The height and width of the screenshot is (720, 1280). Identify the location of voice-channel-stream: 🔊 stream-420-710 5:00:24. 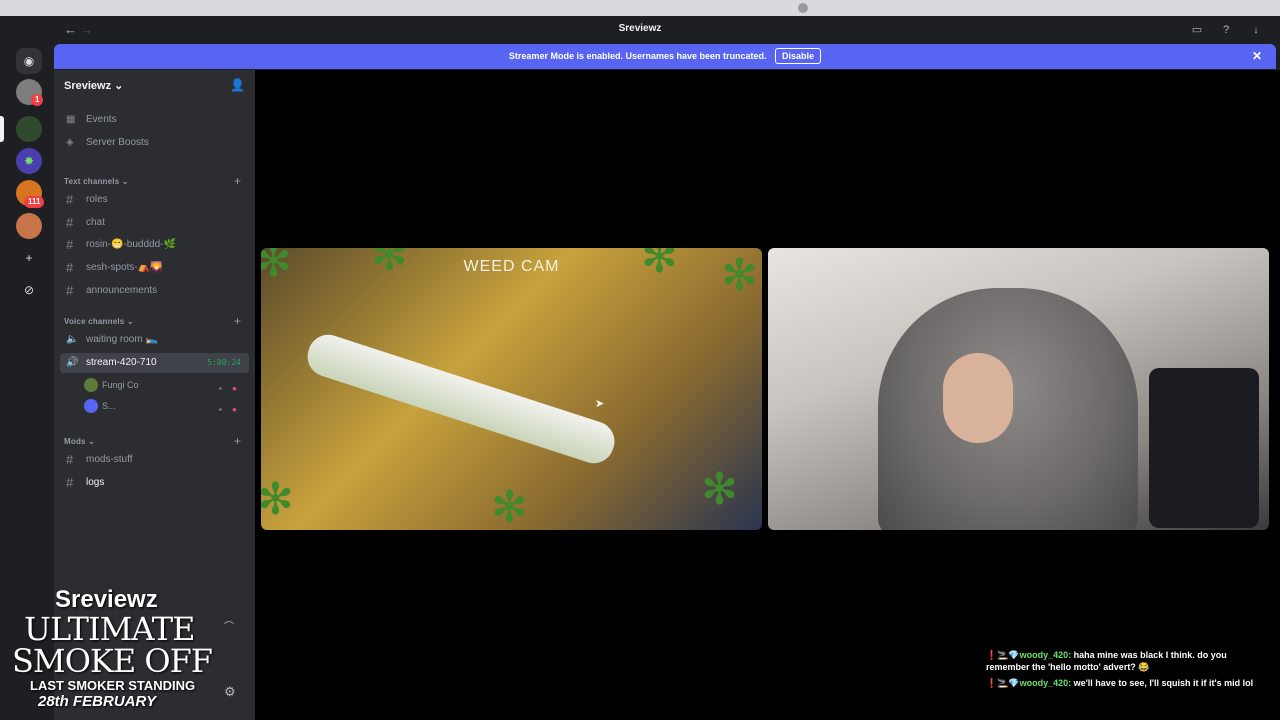
(154, 363).